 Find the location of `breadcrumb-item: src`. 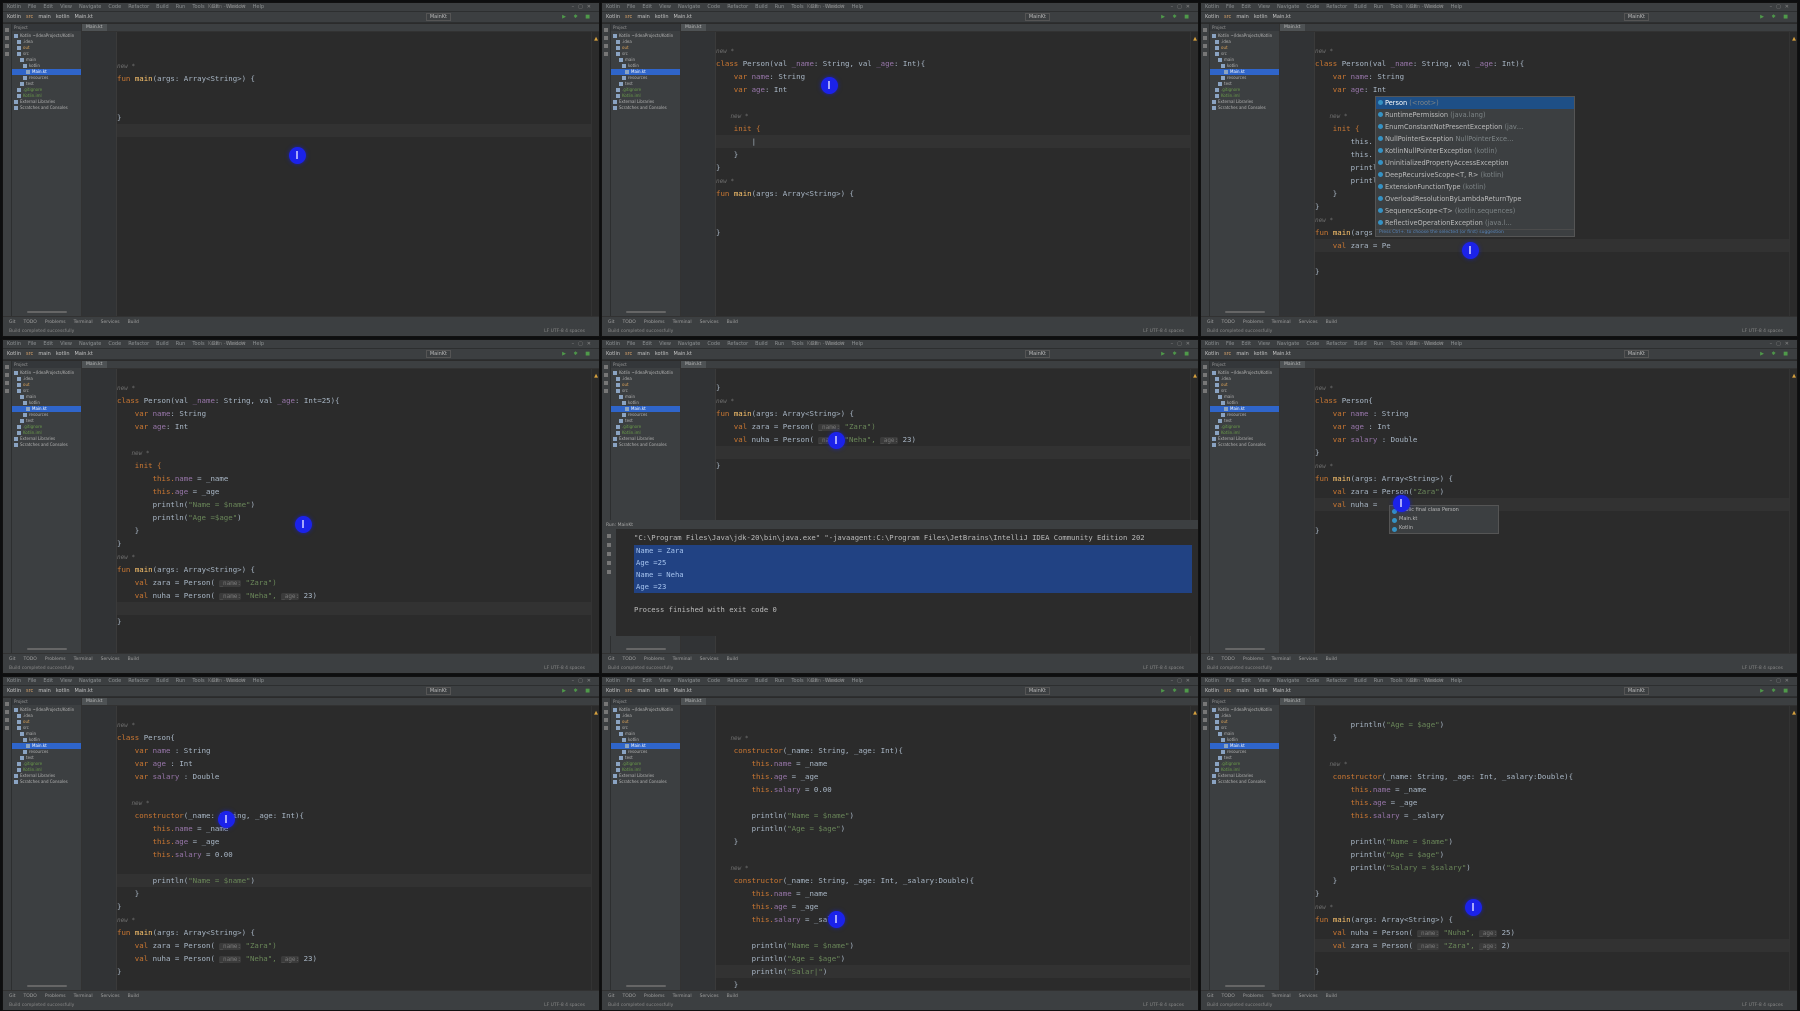

breadcrumb-item: src is located at coordinates (29, 691).